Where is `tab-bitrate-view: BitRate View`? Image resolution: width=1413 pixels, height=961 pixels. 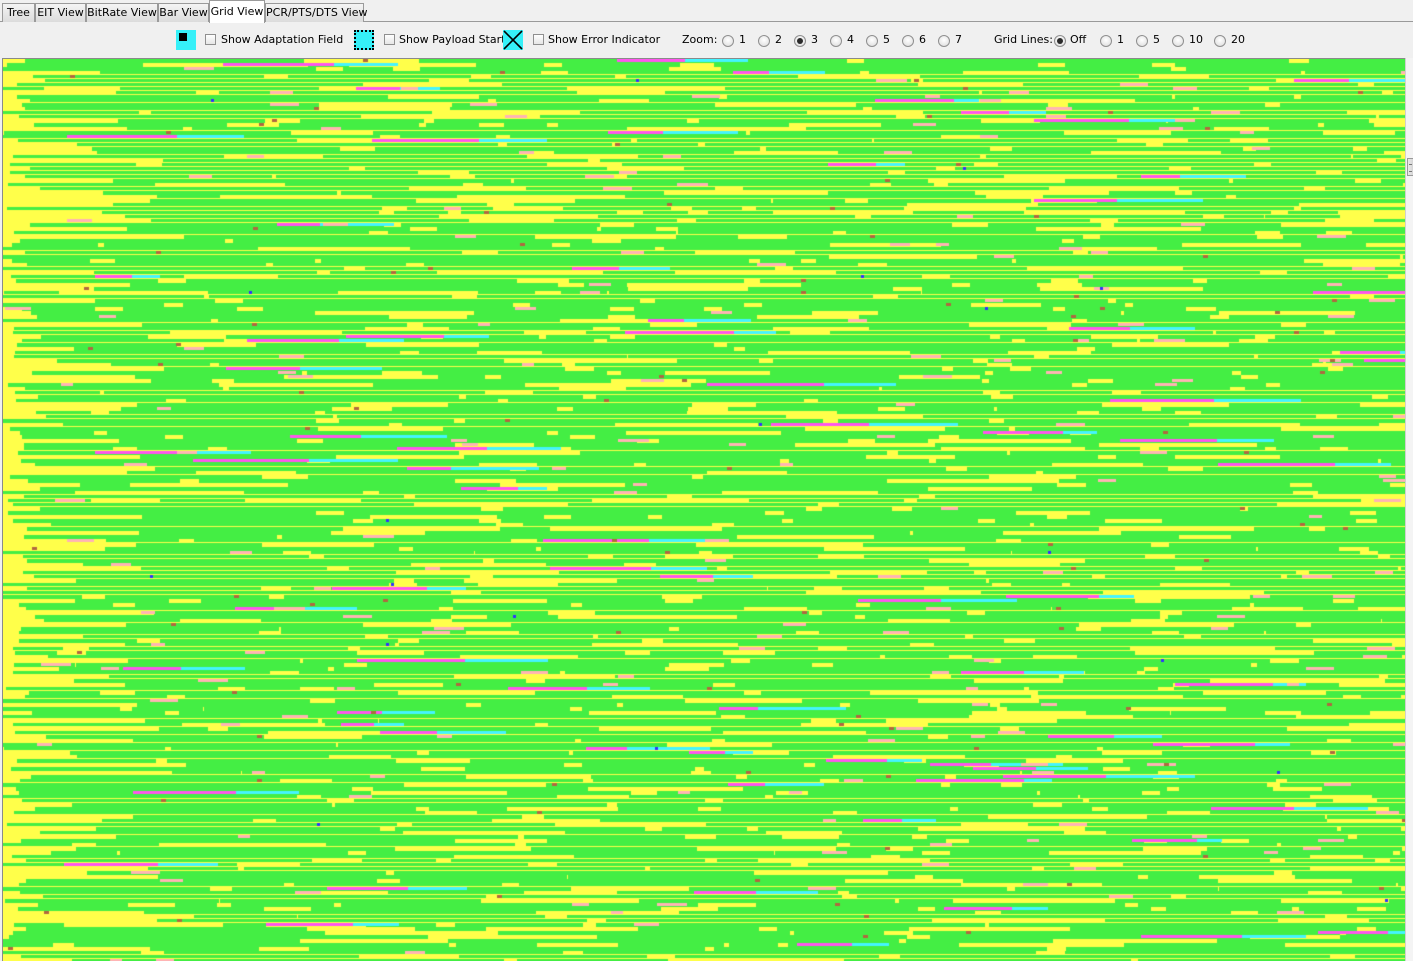 tab-bitrate-view: BitRate View is located at coordinates (122, 12).